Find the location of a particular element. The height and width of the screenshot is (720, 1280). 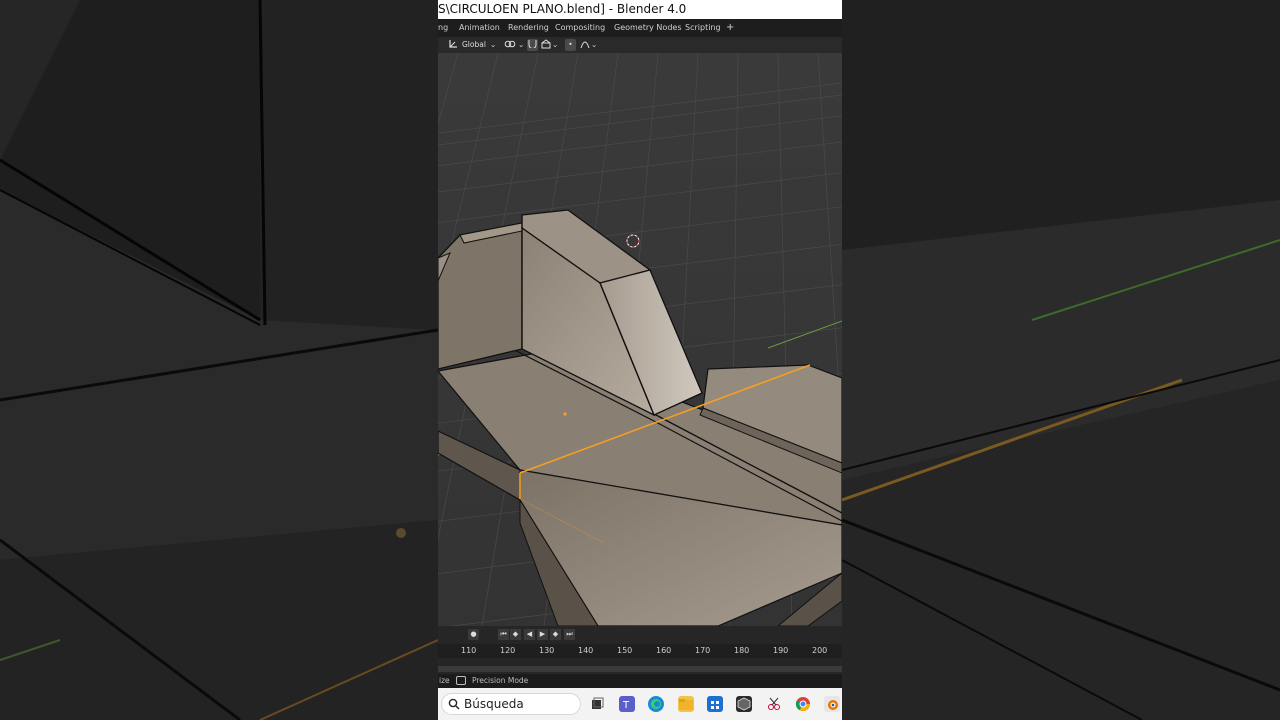

svg-text: T is located at coordinates (626, 705).